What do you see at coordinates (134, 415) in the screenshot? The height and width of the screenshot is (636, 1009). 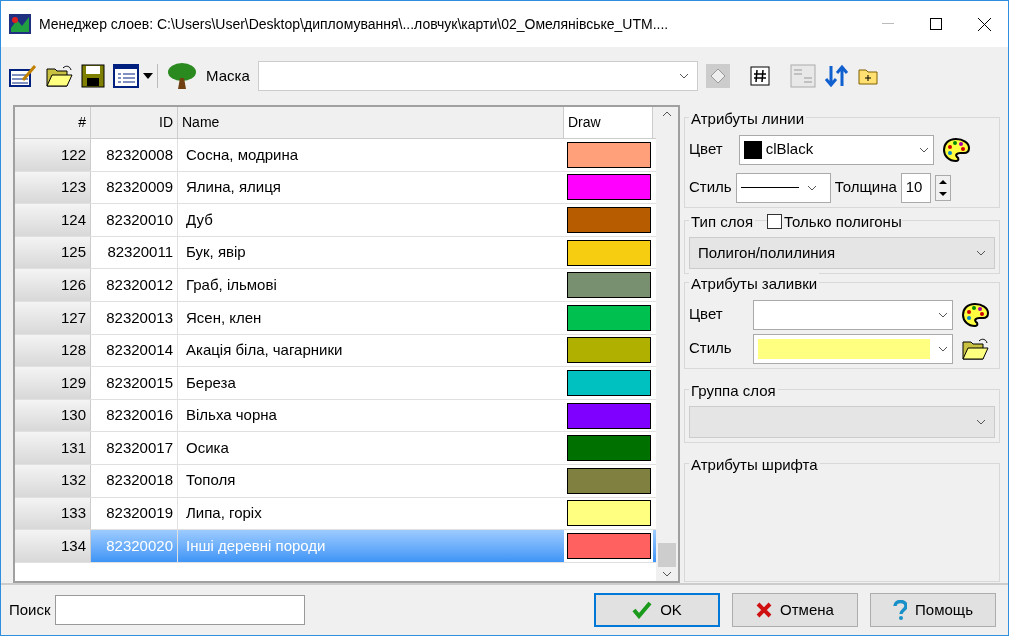 I see `id-cell: 82320016` at bounding box center [134, 415].